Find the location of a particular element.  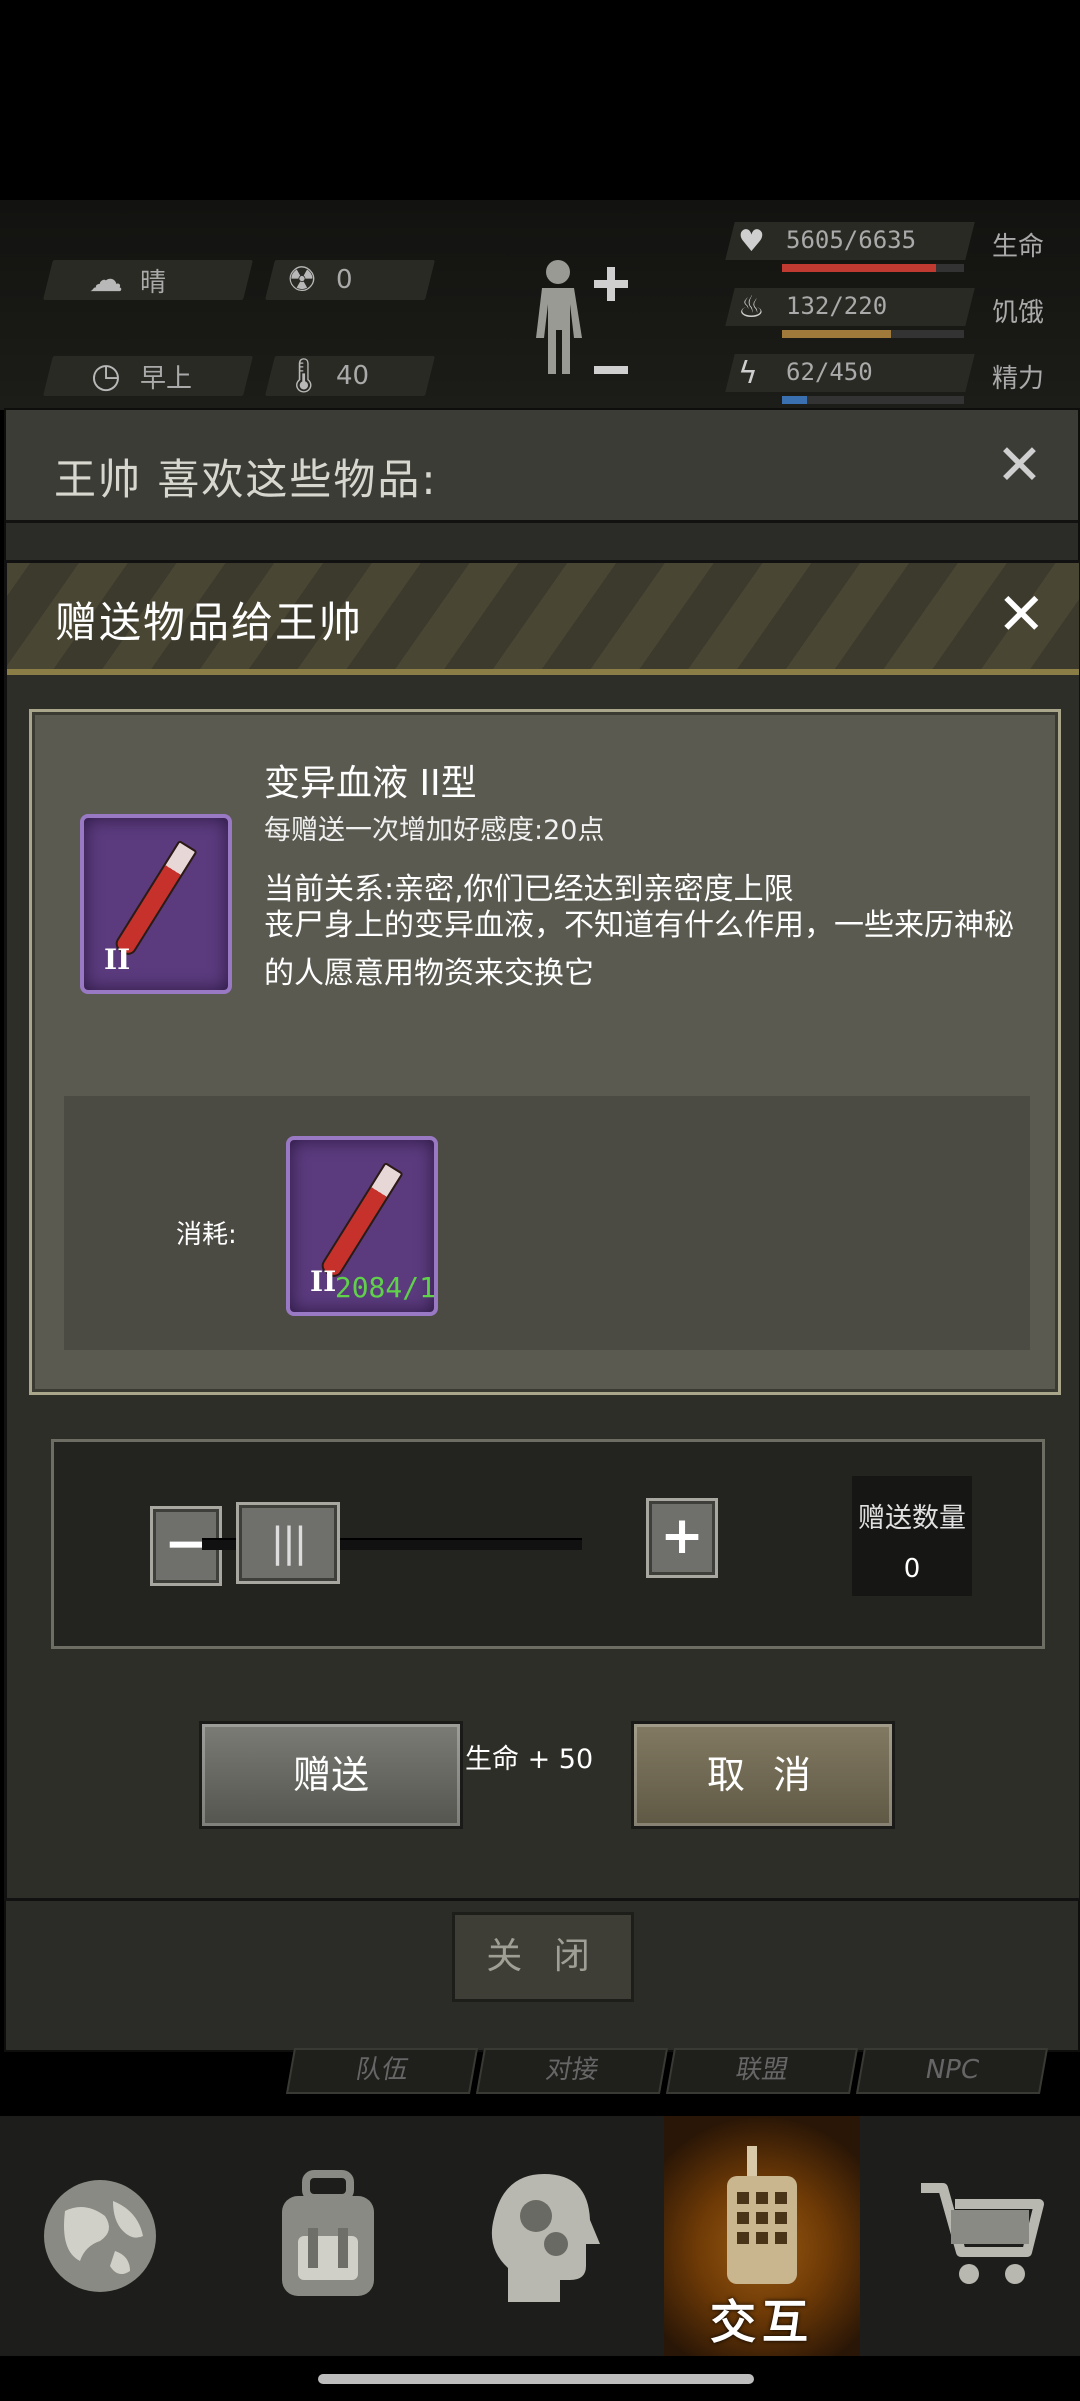

increase-button: + is located at coordinates (682, 1538).